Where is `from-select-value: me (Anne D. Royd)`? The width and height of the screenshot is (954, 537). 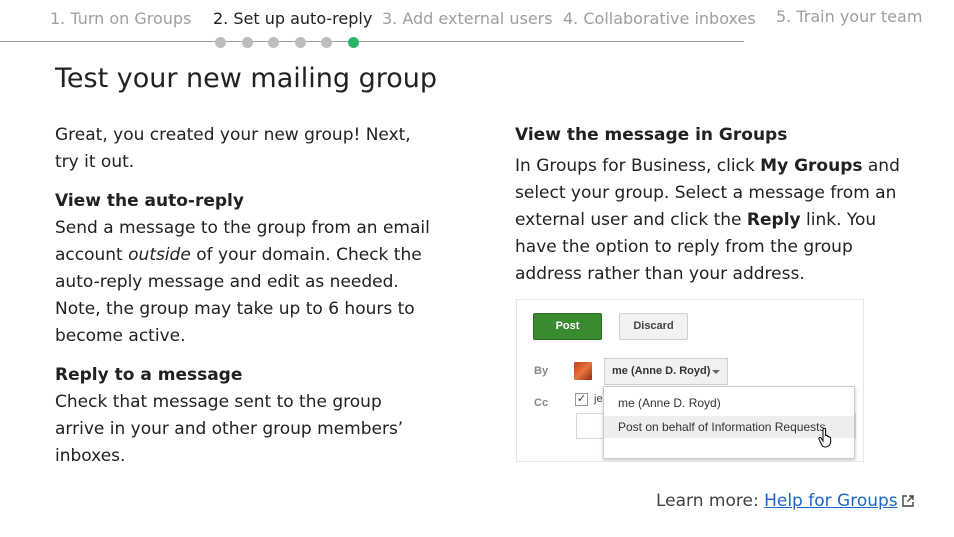 from-select-value: me (Anne D. Royd) is located at coordinates (661, 371).